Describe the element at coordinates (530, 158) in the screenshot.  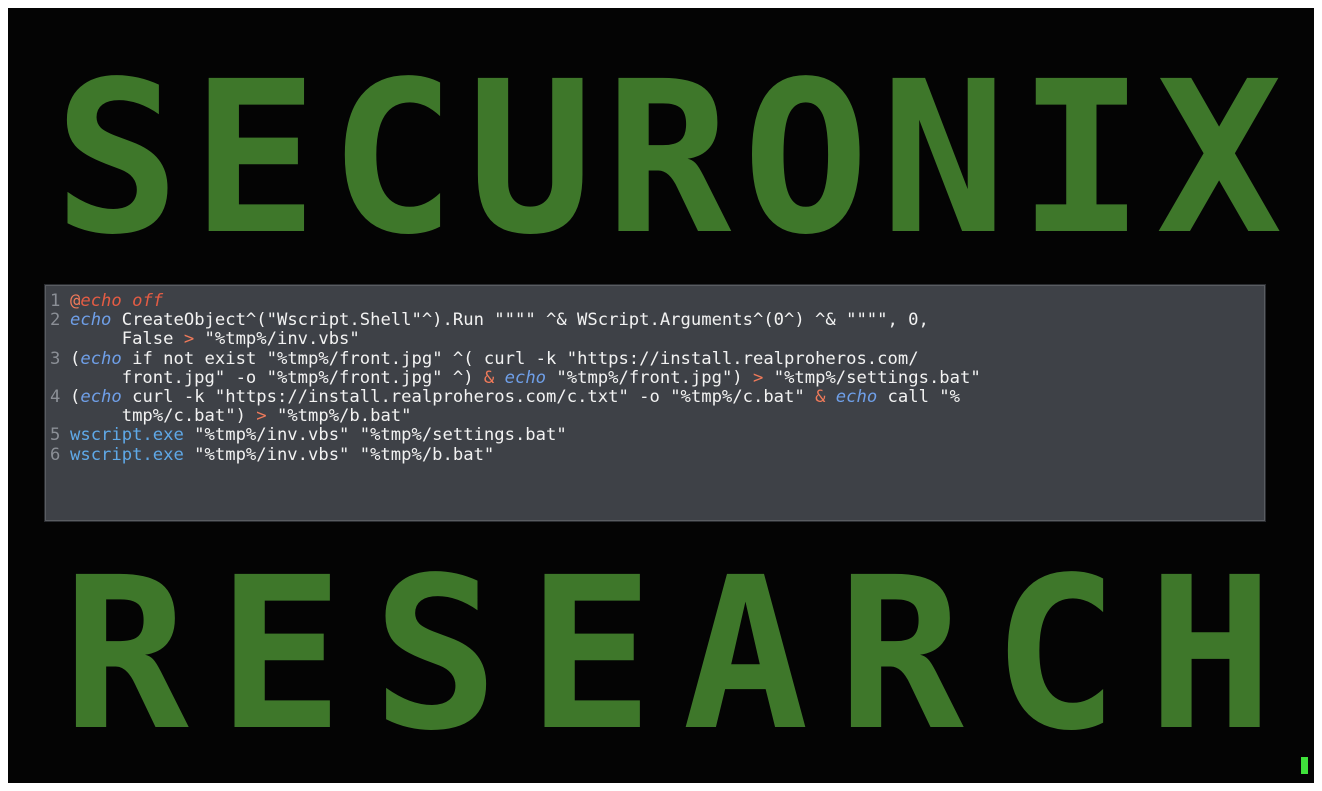
I see `banner-letter: U` at that location.